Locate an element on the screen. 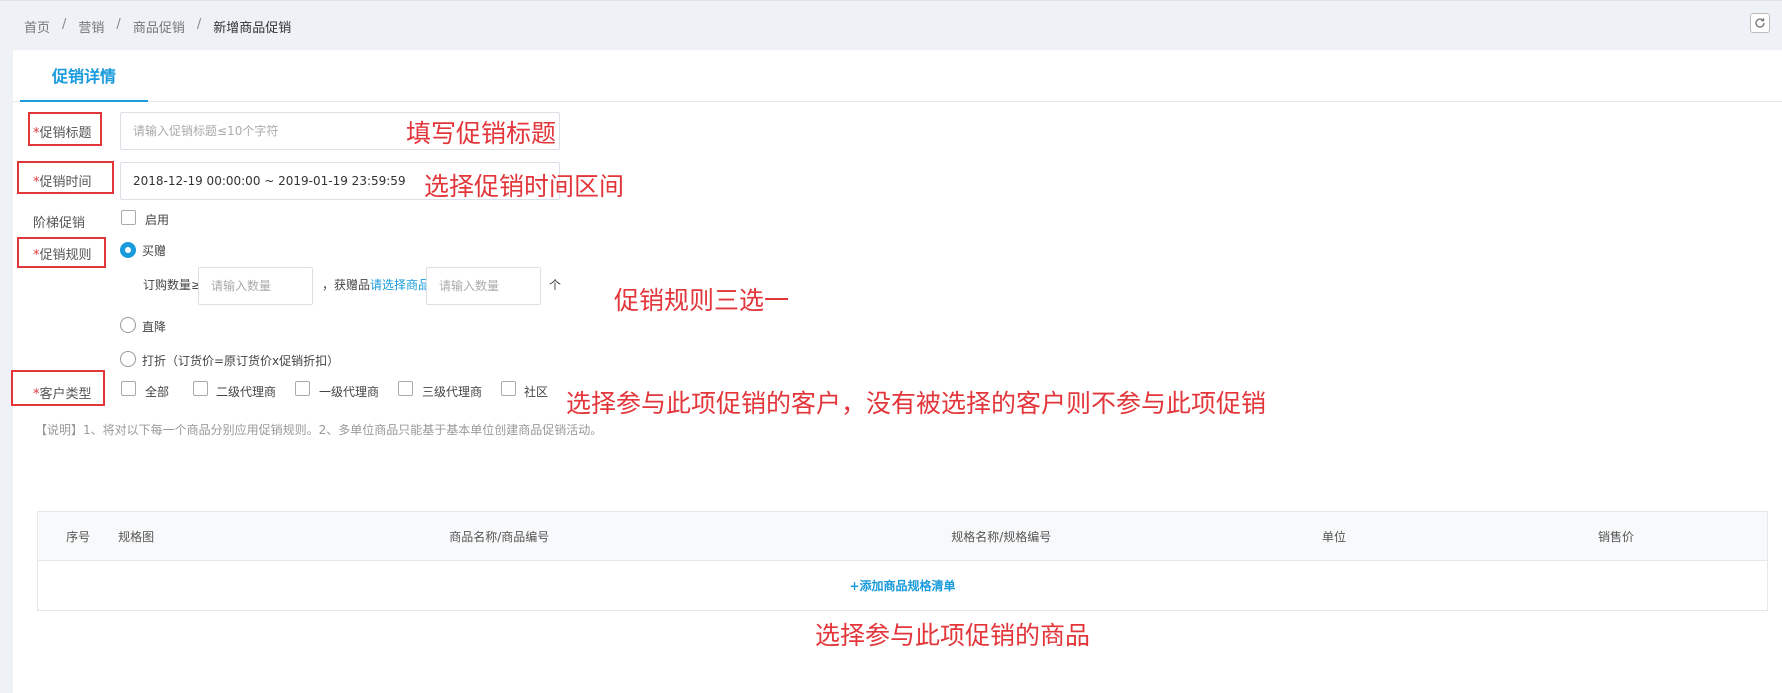 The height and width of the screenshot is (693, 1782). top-bar: 首页 / 营销 / 商品促销 / 新增商品促销 is located at coordinates (891, 25).